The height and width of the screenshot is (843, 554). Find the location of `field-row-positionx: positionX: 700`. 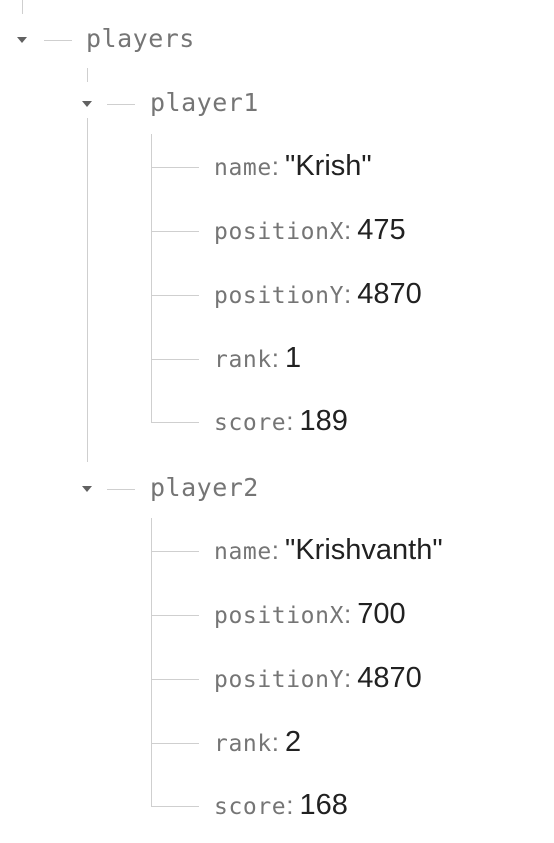

field-row-positionx: positionX: 700 is located at coordinates (310, 614).